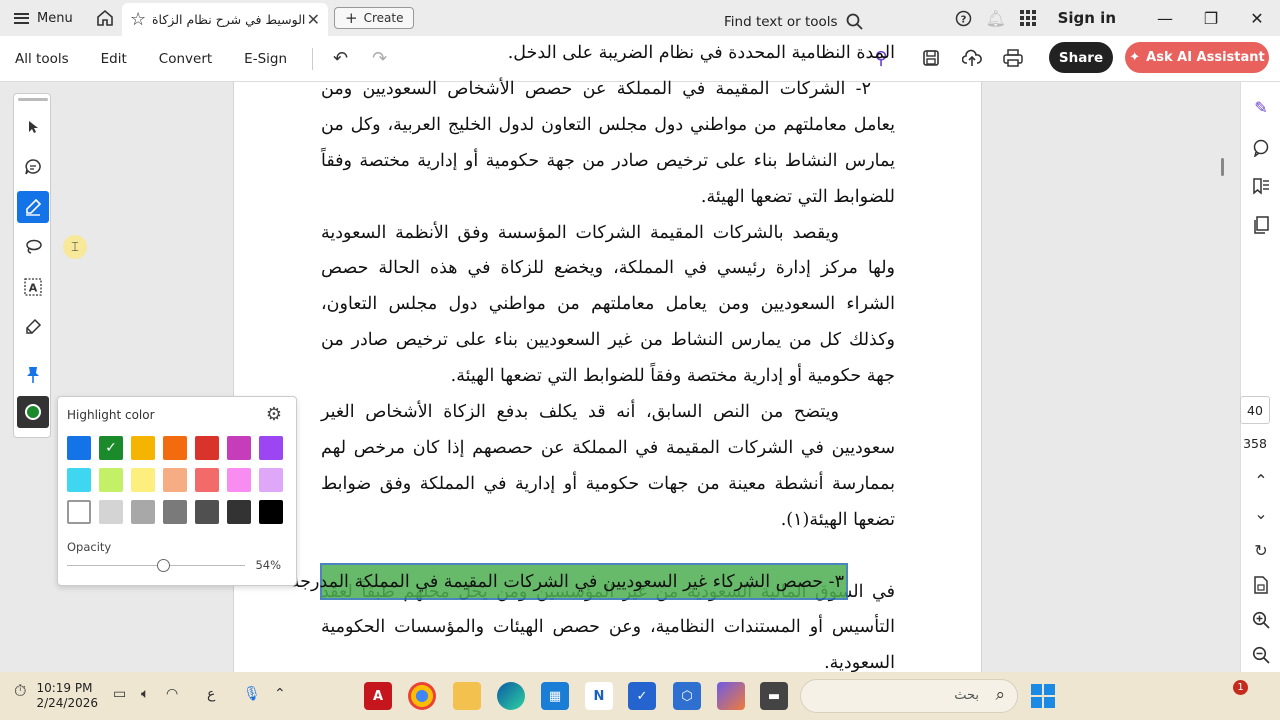  What do you see at coordinates (211, 694) in the screenshot?
I see `language-indicator: ع` at bounding box center [211, 694].